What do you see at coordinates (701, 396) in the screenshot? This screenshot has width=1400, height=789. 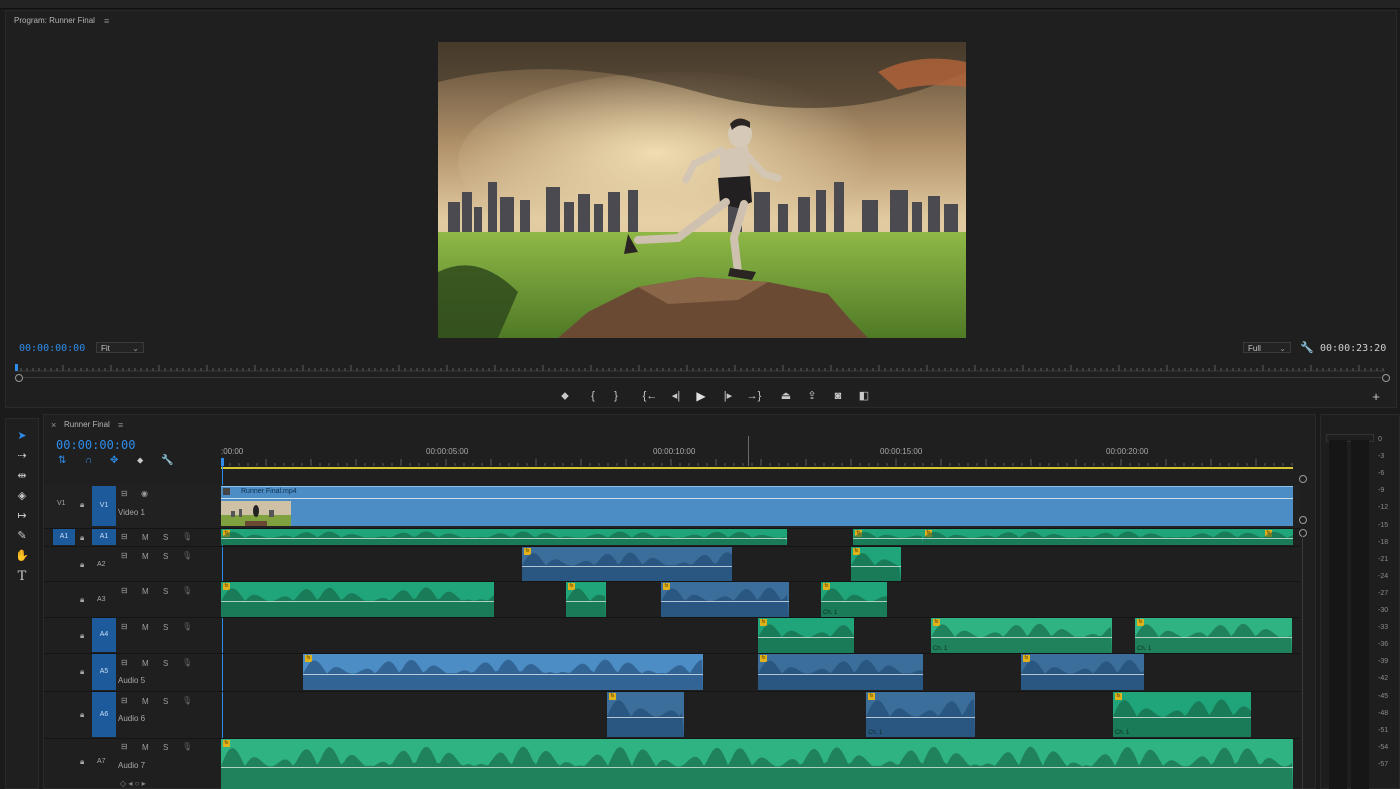 I see `play-button: ▶` at bounding box center [701, 396].